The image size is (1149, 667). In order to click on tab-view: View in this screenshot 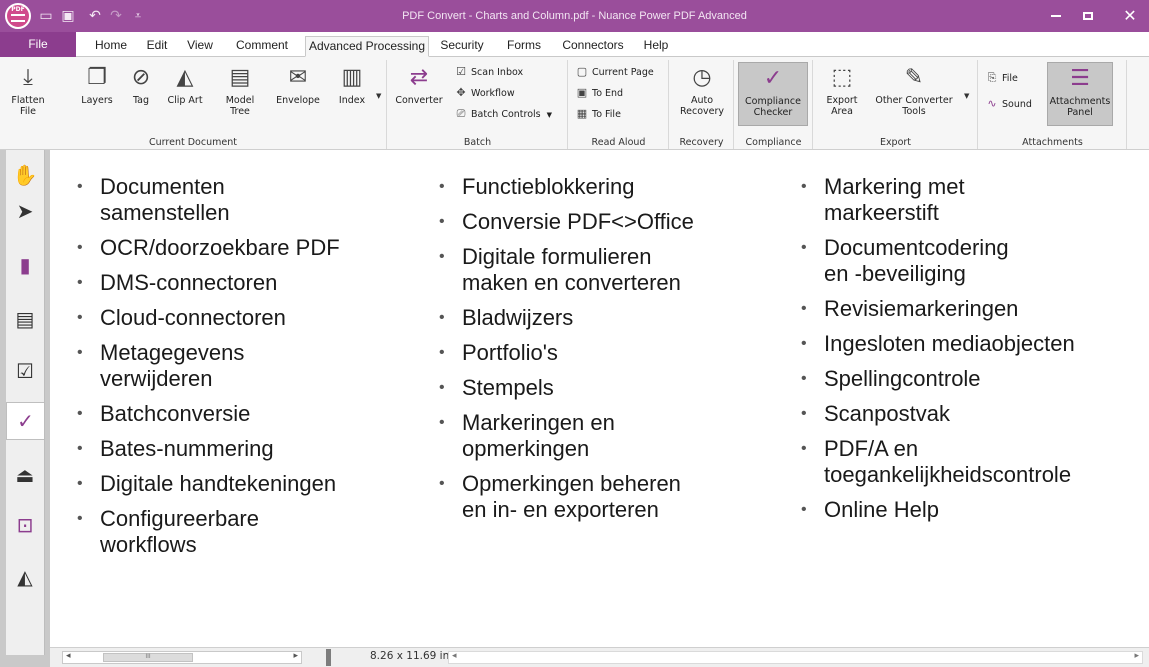, I will do `click(200, 46)`.